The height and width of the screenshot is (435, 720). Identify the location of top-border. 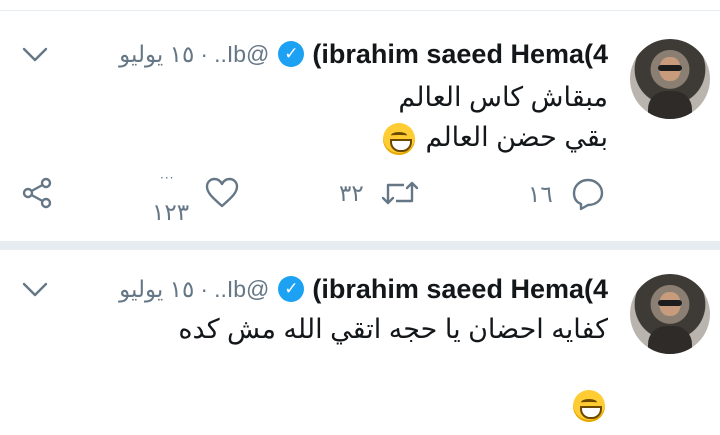
(360, 5).